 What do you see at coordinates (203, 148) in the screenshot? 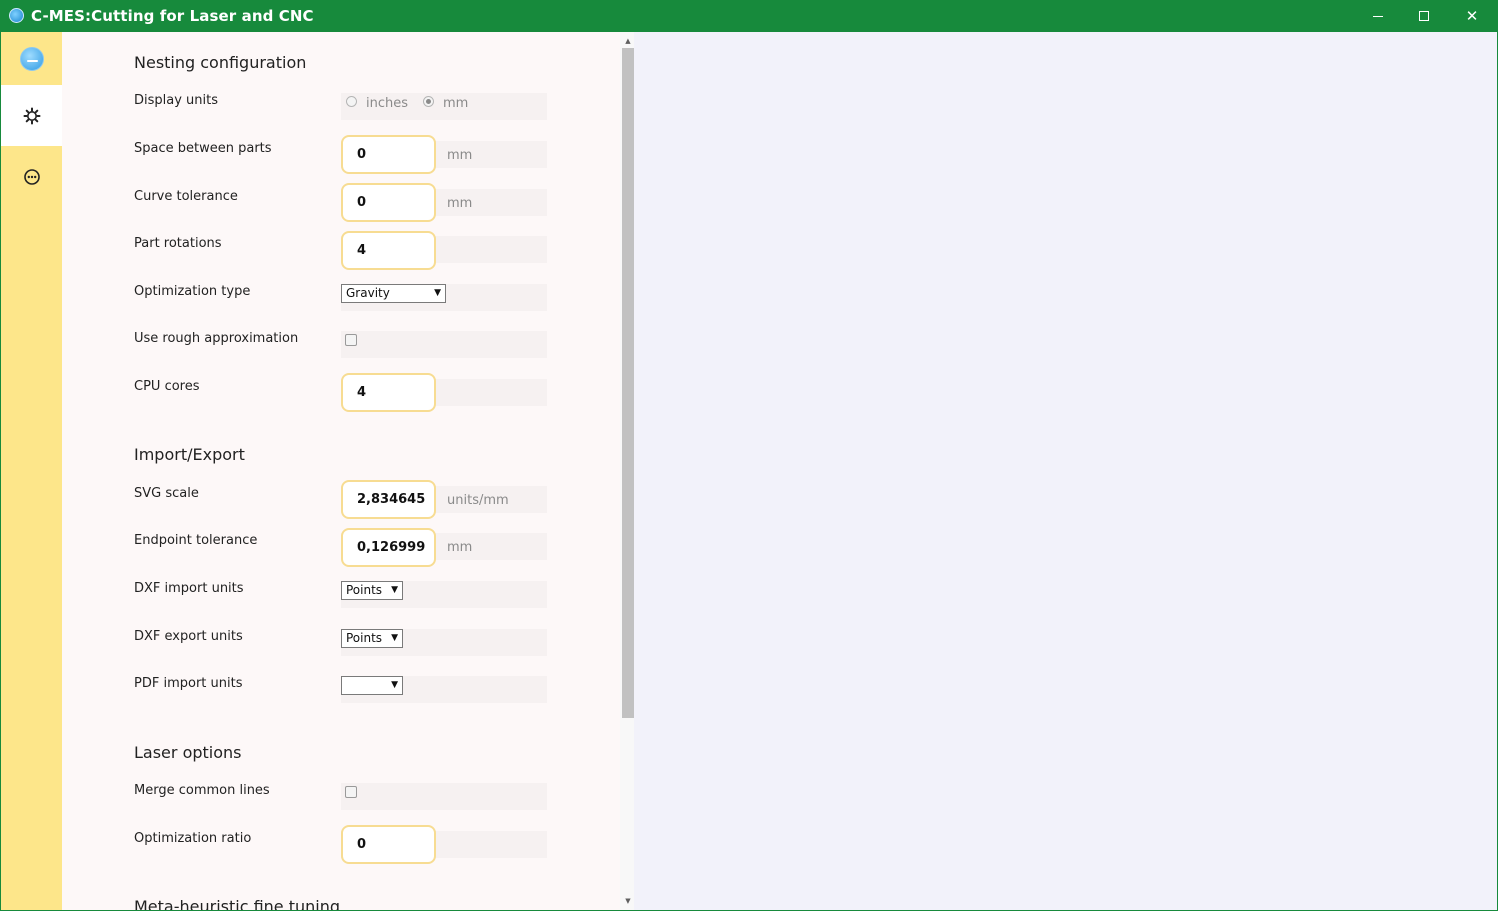
I see `space-between-parts-label: Space between parts` at bounding box center [203, 148].